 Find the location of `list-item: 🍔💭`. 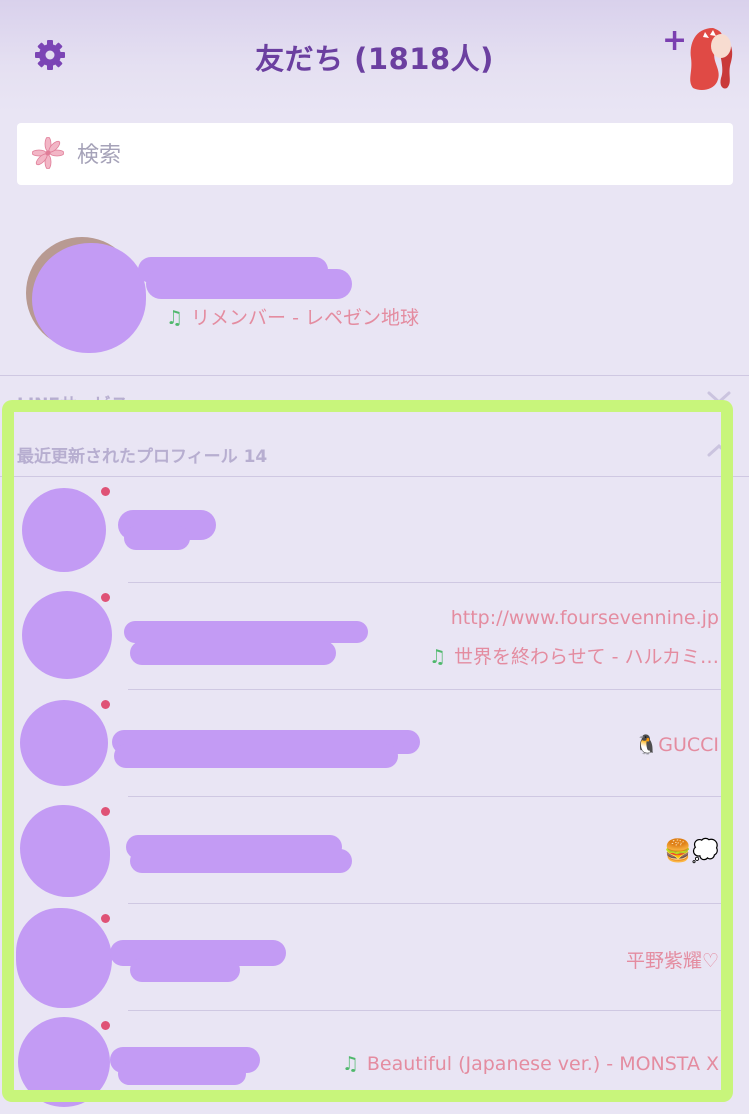

list-item: 🍔💭 is located at coordinates (374, 850).